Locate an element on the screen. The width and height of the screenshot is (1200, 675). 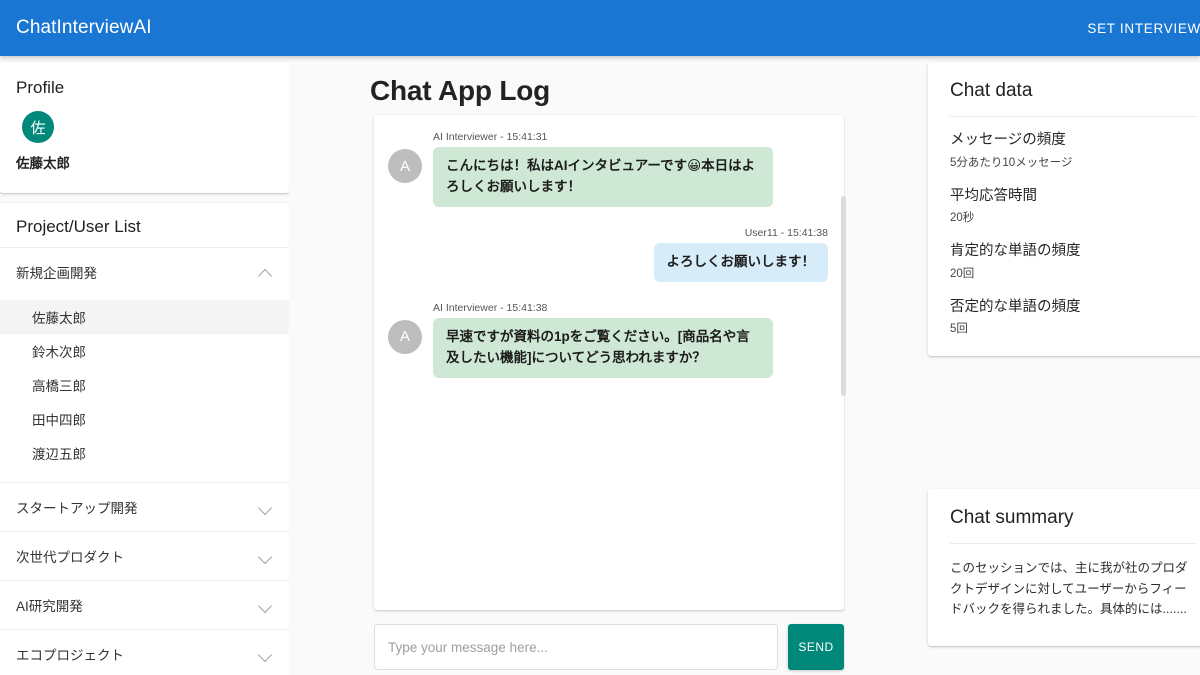
metric-positive-word-frequency: 肯定的な単語の頻度 20回 is located at coordinates (1073, 261).